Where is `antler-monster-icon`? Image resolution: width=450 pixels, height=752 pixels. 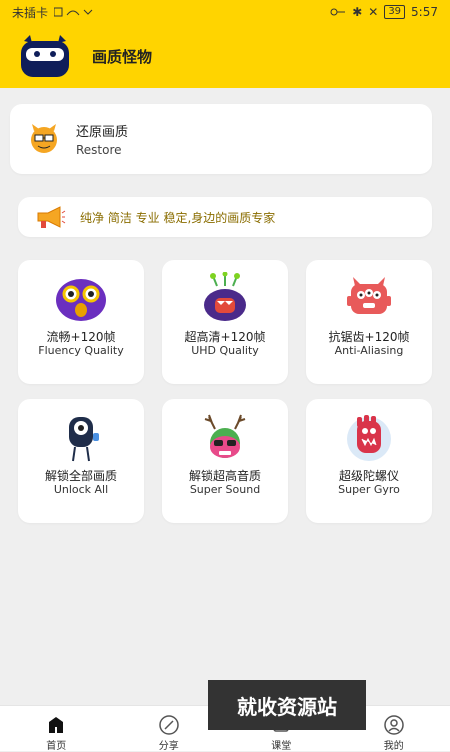
antler-monster-icon is located at coordinates (225, 437).